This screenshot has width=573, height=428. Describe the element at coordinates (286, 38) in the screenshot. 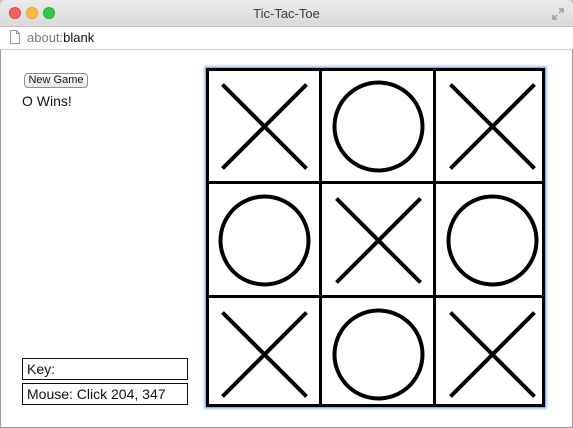

I see `address-bar: about:blank` at that location.